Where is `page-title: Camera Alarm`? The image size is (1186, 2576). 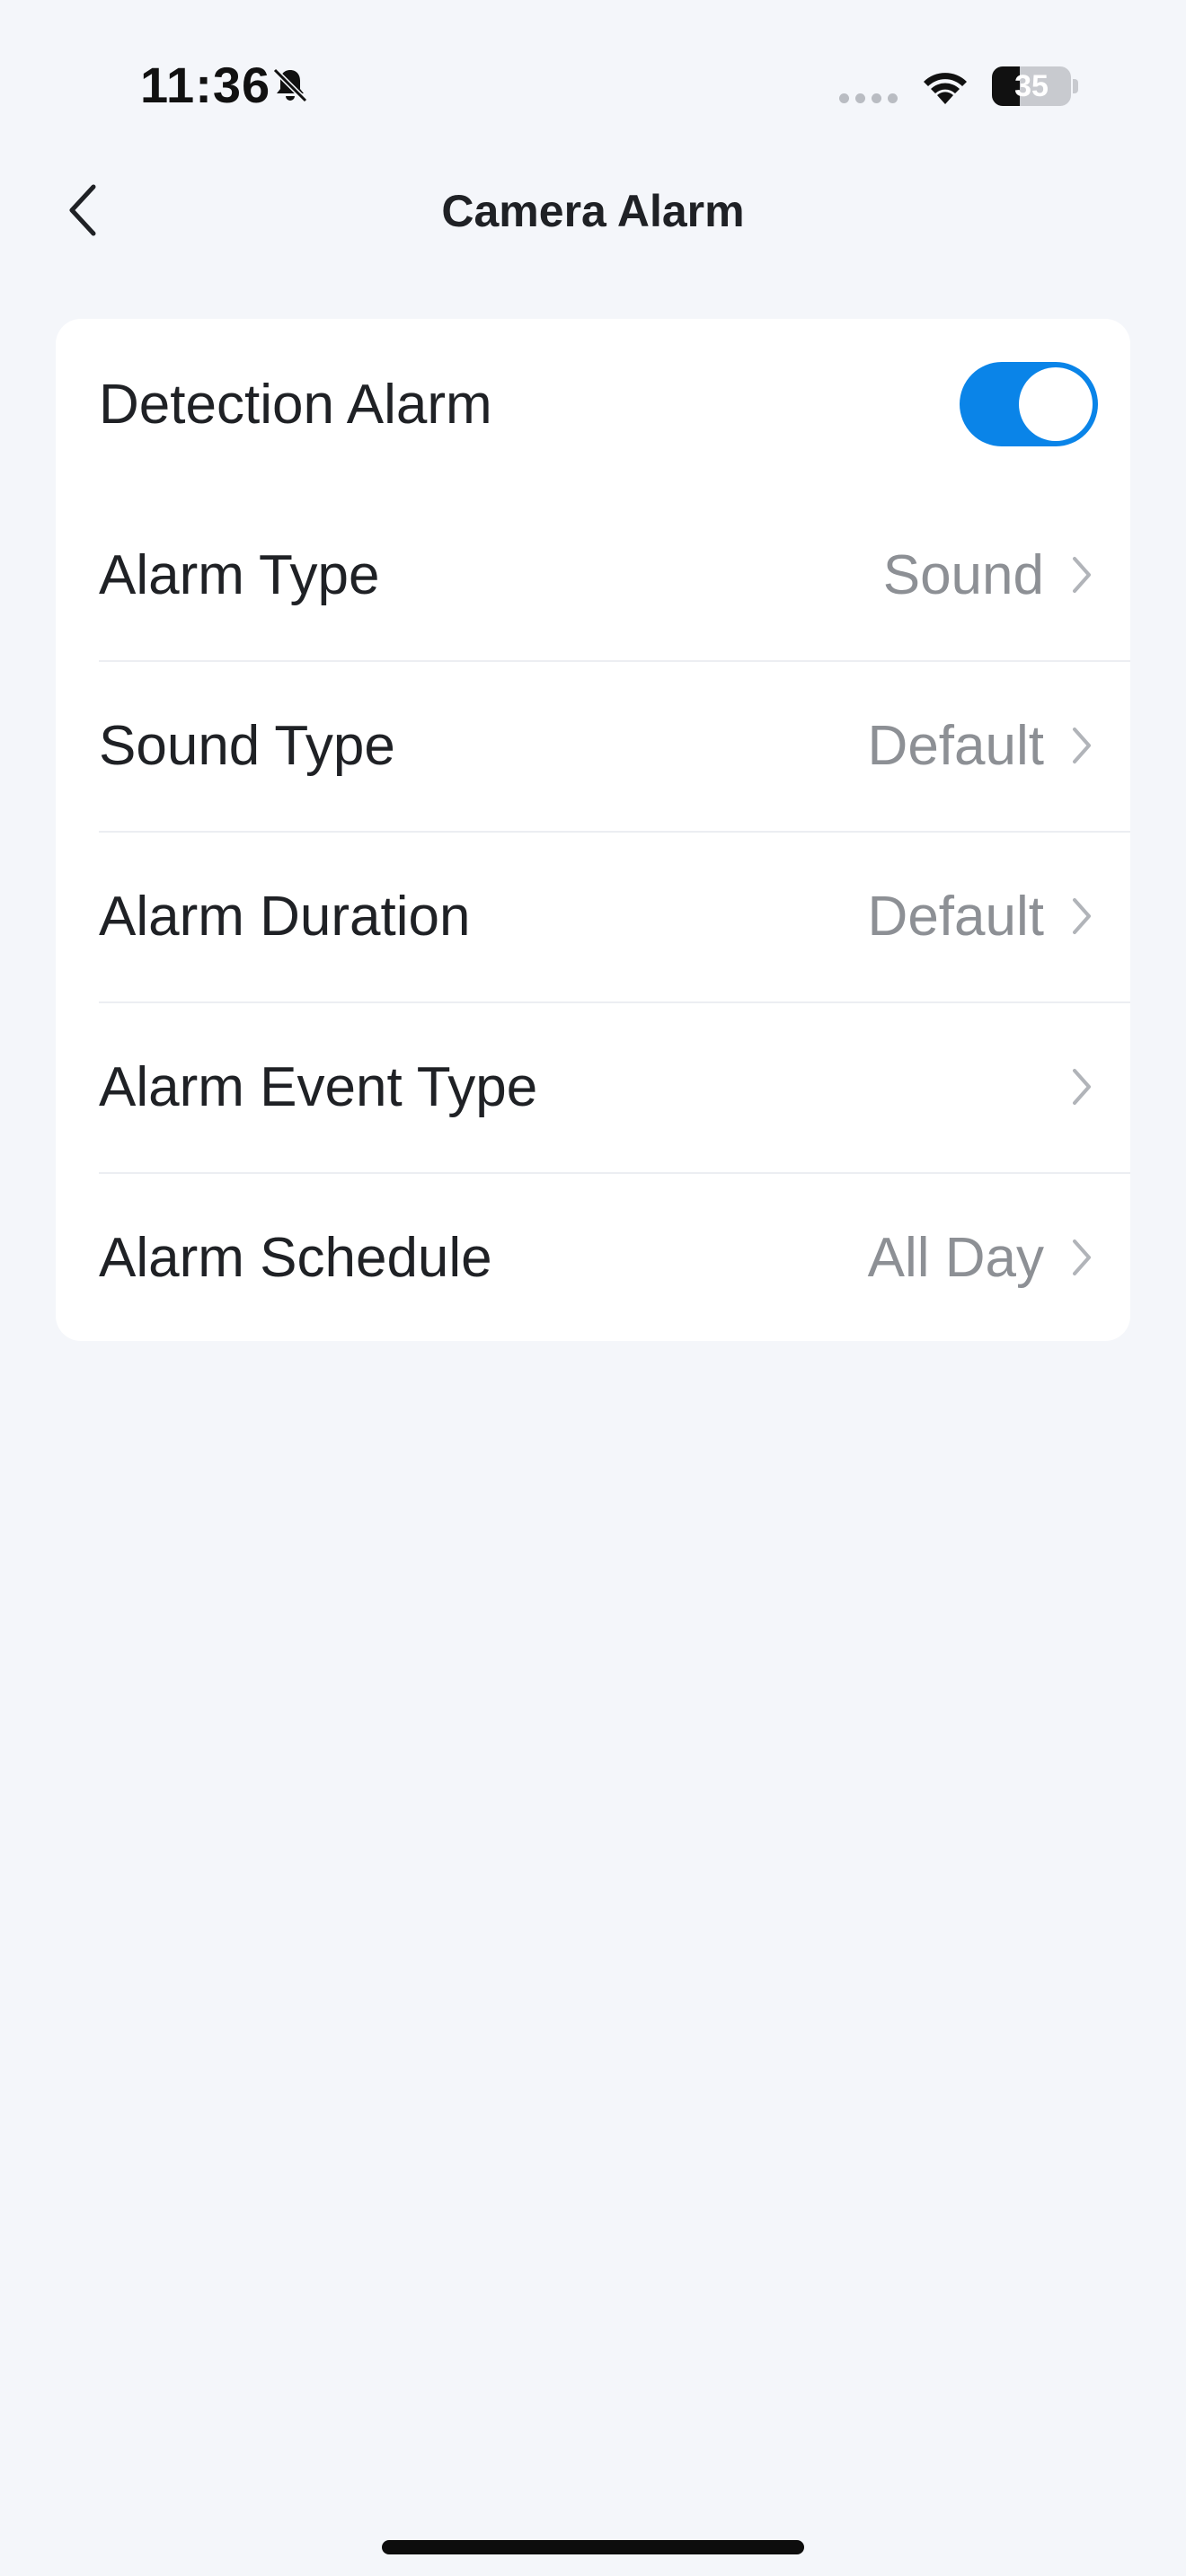 page-title: Camera Alarm is located at coordinates (593, 211).